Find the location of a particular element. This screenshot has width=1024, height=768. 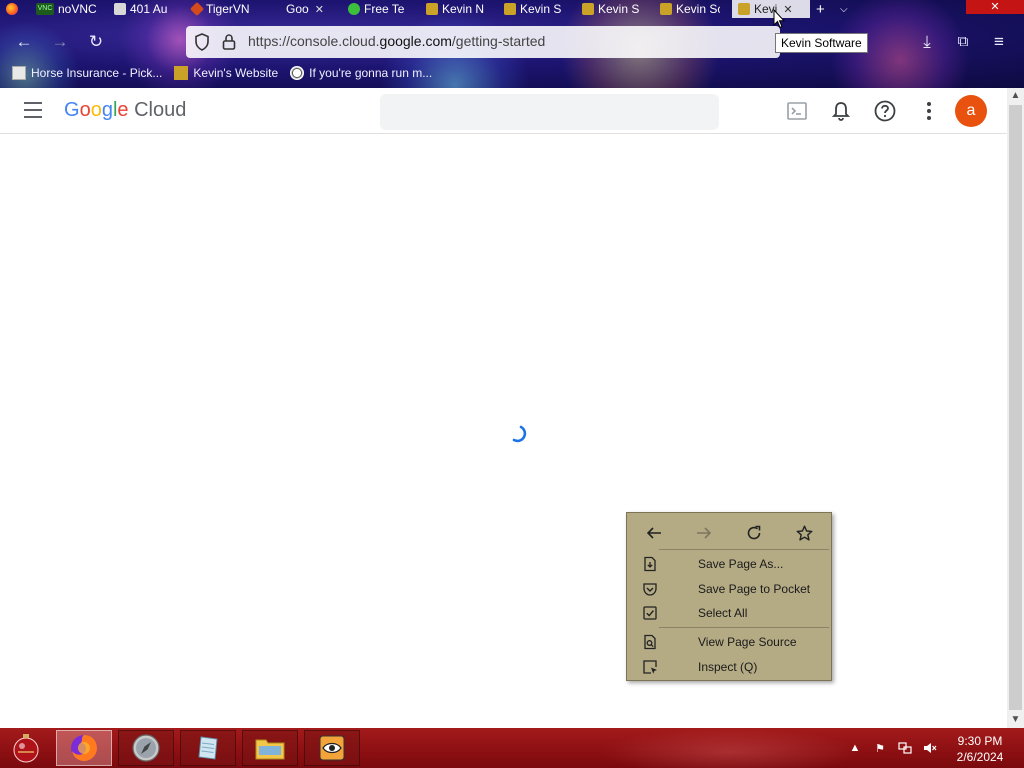

scroll-up-arrow-icon: ▲ is located at coordinates (1015, 96).